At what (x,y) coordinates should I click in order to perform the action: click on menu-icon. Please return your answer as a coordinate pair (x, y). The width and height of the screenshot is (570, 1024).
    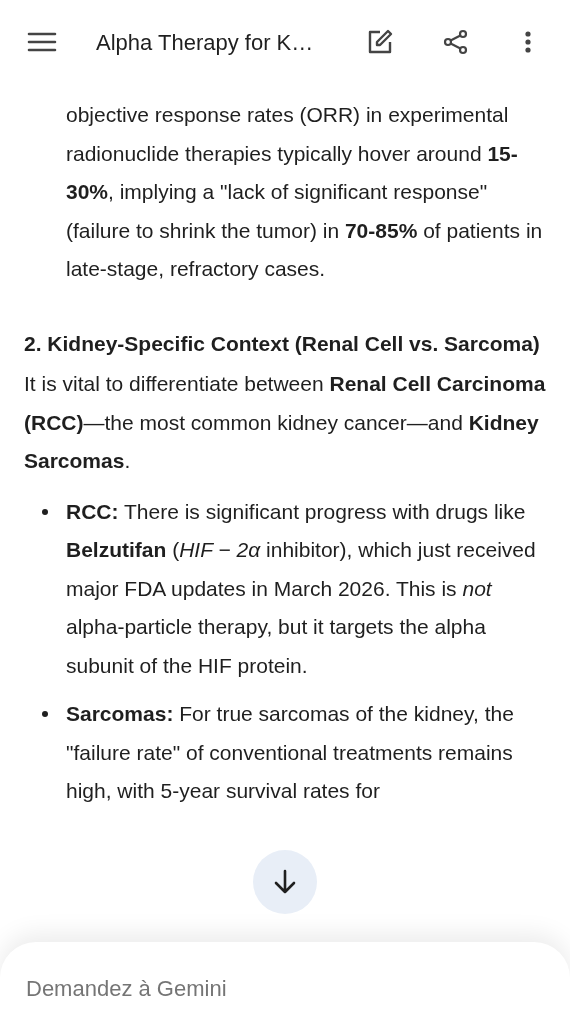
    Looking at the image, I should click on (42, 42).